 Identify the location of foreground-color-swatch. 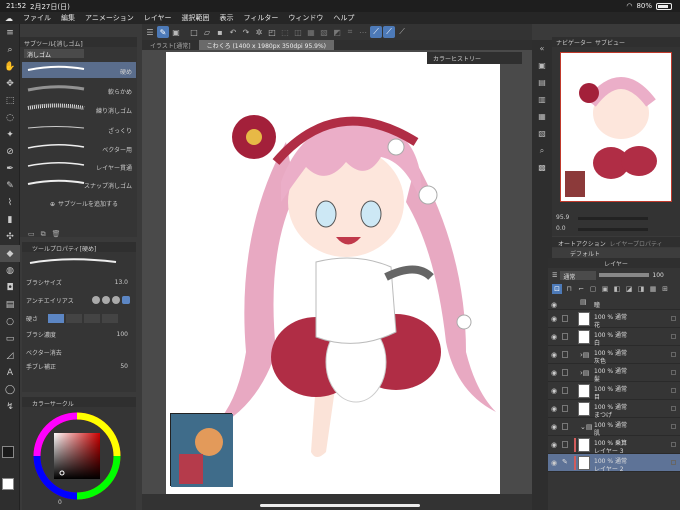
(8, 452).